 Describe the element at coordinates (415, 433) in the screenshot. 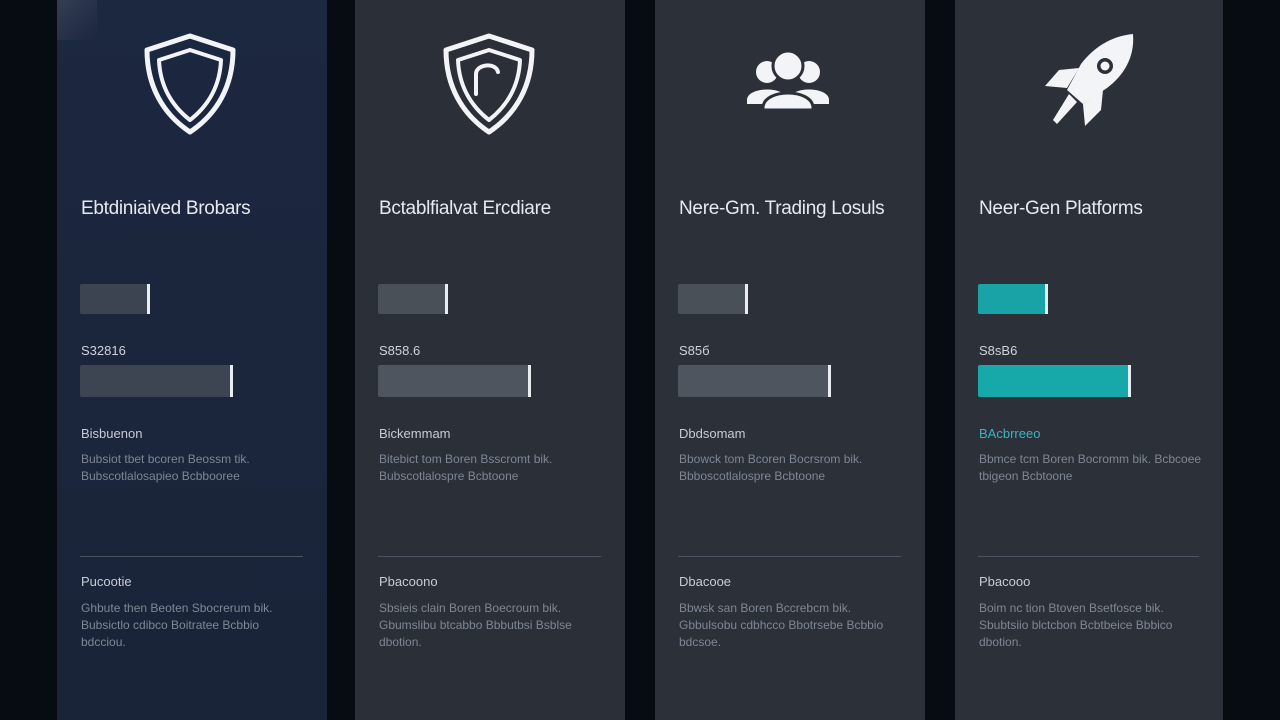

I see `features-label: Bickemmam` at that location.